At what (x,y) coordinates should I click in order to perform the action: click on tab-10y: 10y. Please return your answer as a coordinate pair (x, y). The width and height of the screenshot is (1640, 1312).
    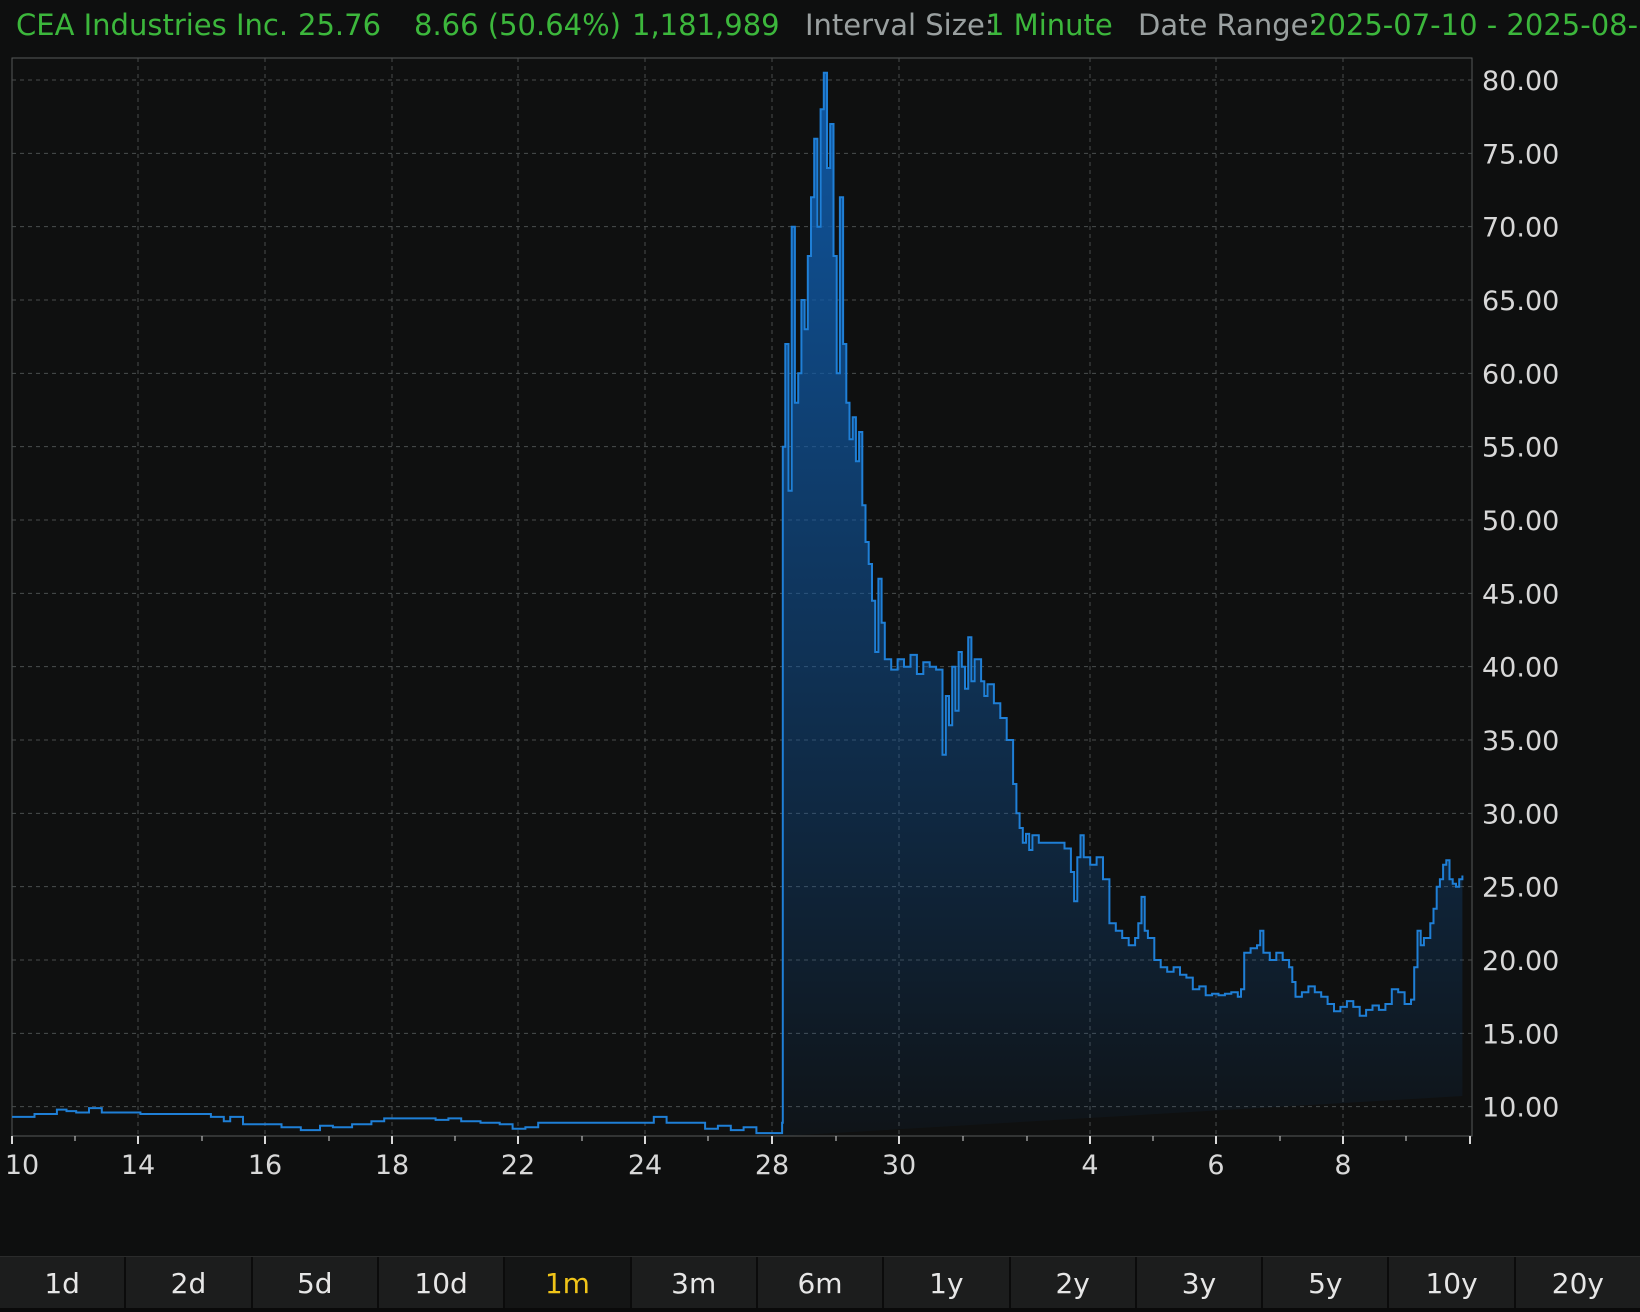
    Looking at the image, I should click on (1452, 1283).